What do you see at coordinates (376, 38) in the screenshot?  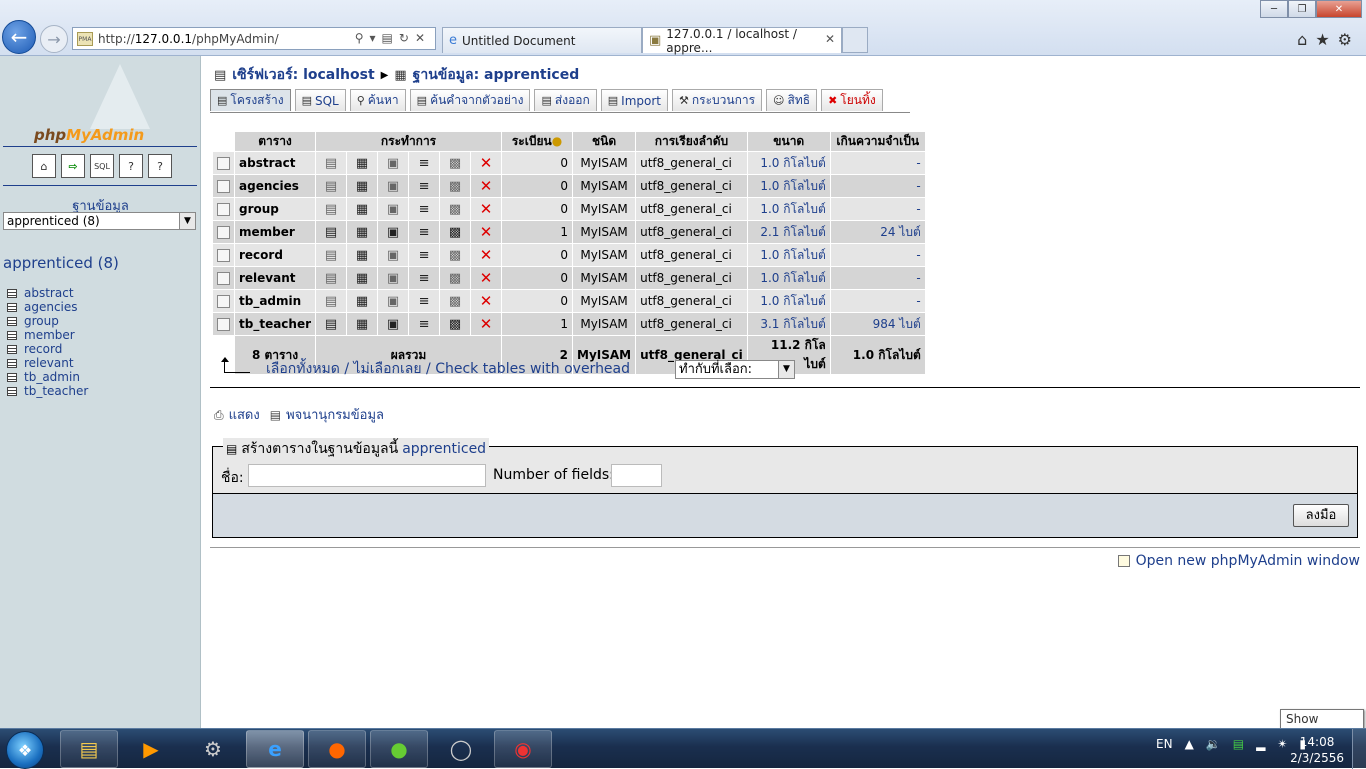 I see `dropdown-icon: ▾` at bounding box center [376, 38].